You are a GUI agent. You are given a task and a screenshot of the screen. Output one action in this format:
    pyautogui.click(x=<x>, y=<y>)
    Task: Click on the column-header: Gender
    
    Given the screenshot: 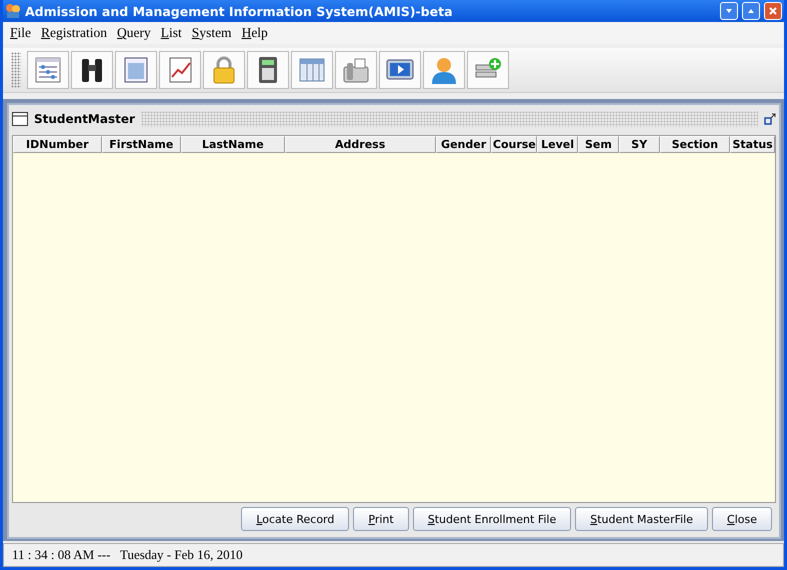 What is the action you would take?
    pyautogui.click(x=464, y=144)
    